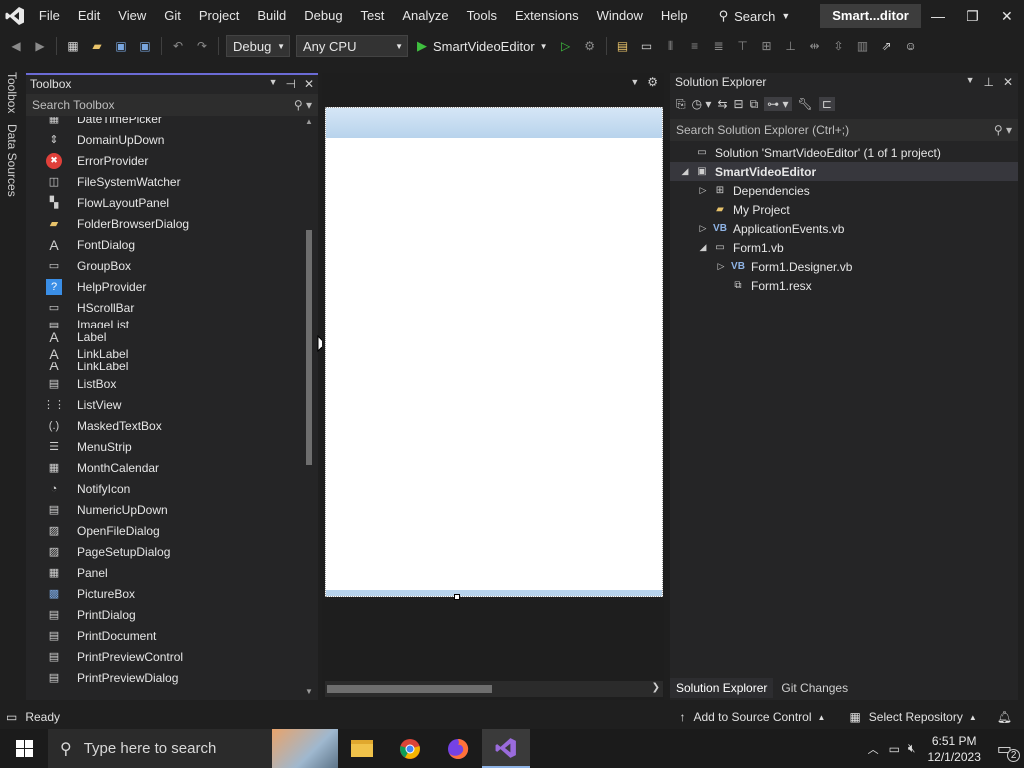 The height and width of the screenshot is (768, 1024). I want to click on align-bottom-icon: ⊥, so click(791, 46).